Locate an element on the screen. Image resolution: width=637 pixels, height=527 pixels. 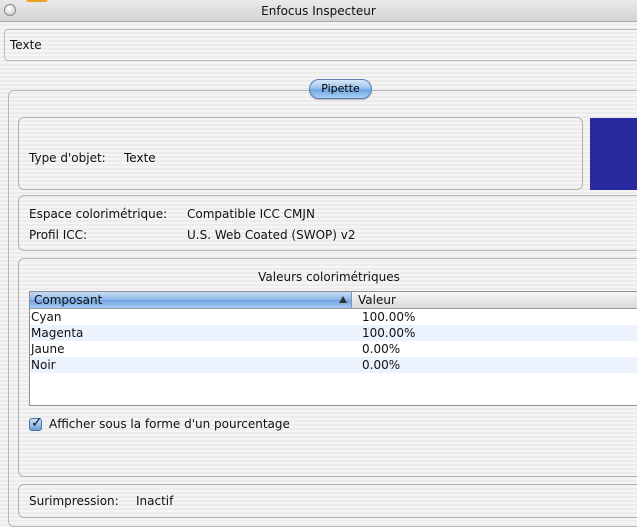
column-header-component: Composant is located at coordinates (191, 300).